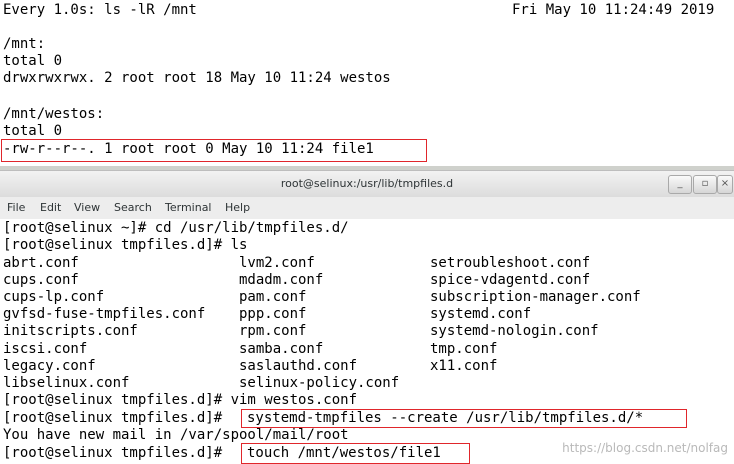 The height and width of the screenshot is (464, 734). I want to click on ls-entry: saslauthd.conf, so click(298, 366).